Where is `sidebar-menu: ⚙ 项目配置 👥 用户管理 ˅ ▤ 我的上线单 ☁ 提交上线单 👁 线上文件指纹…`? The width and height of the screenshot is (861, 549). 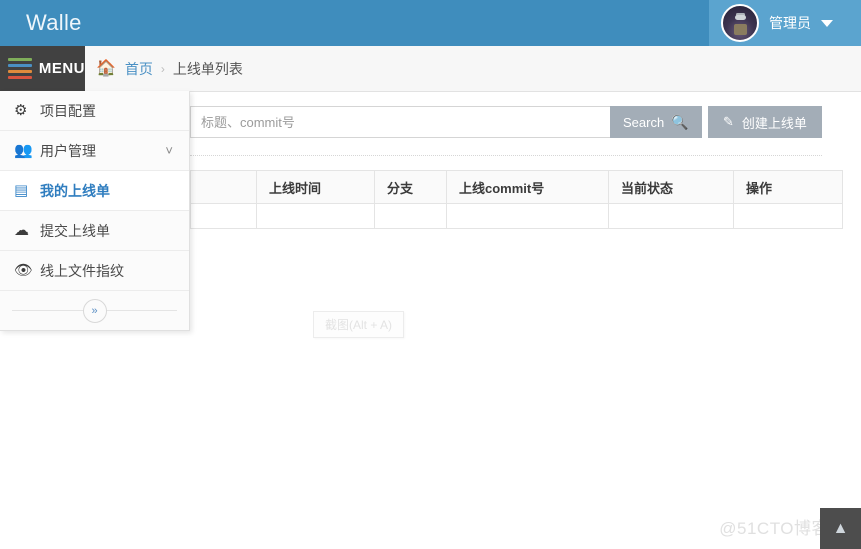 sidebar-menu: ⚙ 项目配置 👥 用户管理 ˅ ▤ 我的上线单 ☁ 提交上线单 👁 线上文件指纹… is located at coordinates (95, 211).